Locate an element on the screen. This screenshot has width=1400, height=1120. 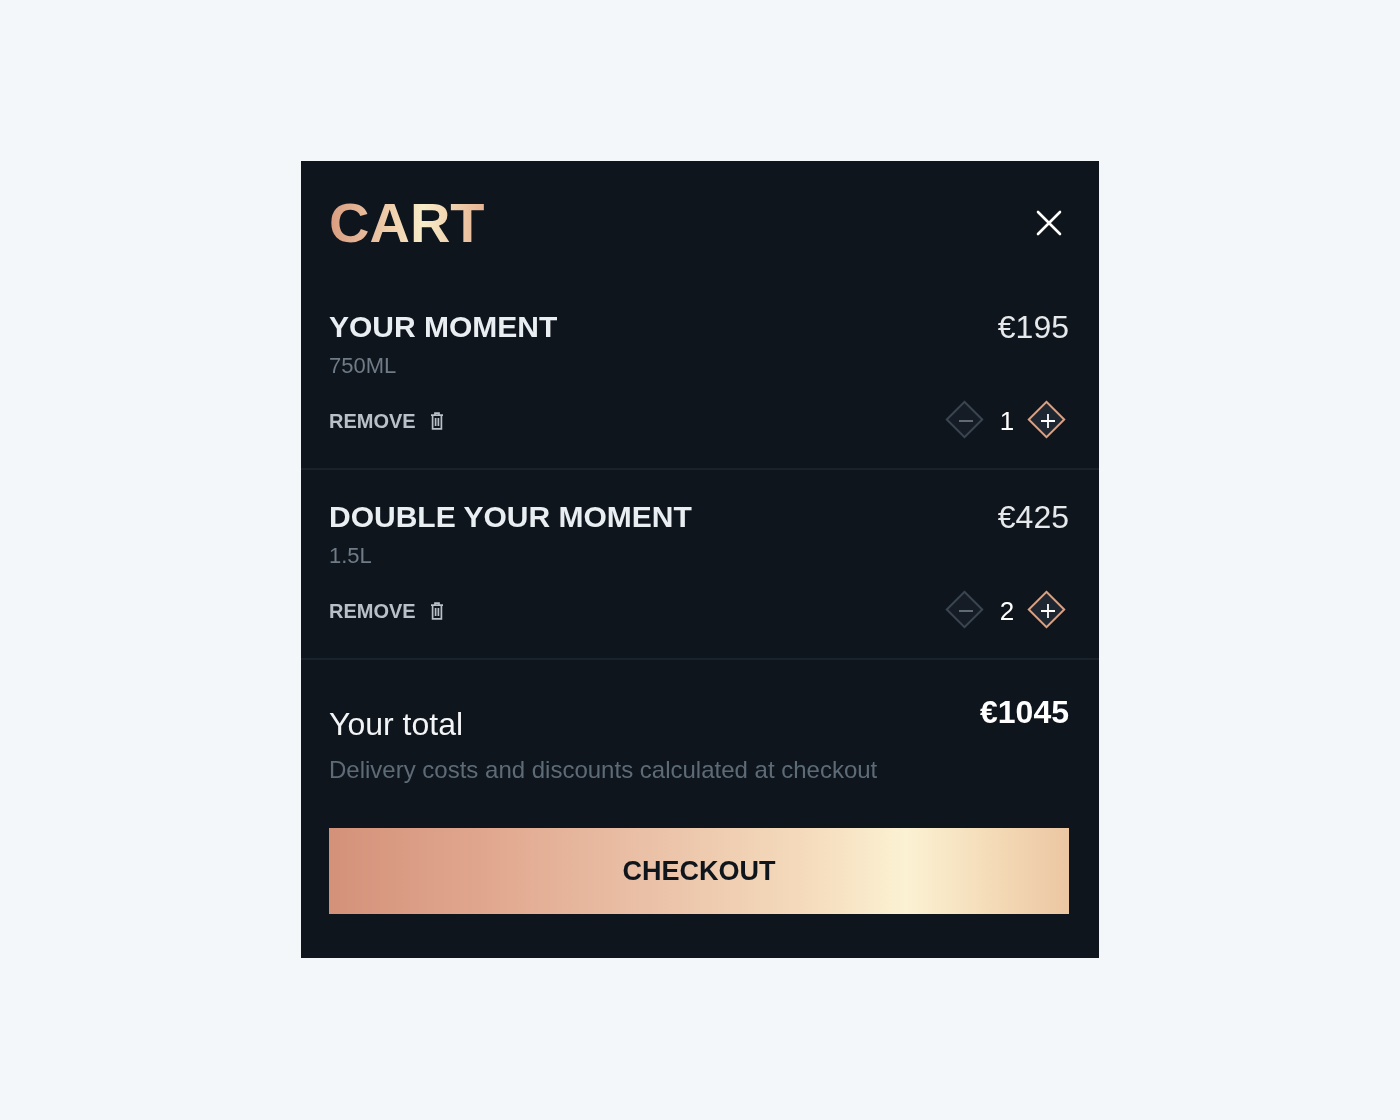
quantity-value: 2 is located at coordinates (1007, 611).